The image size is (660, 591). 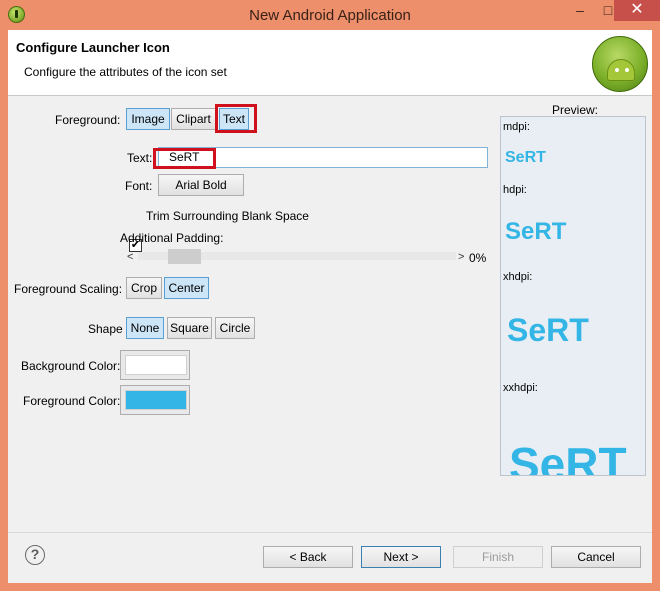 I want to click on preview-xhdpi-text: SeRT, so click(x=548, y=330).